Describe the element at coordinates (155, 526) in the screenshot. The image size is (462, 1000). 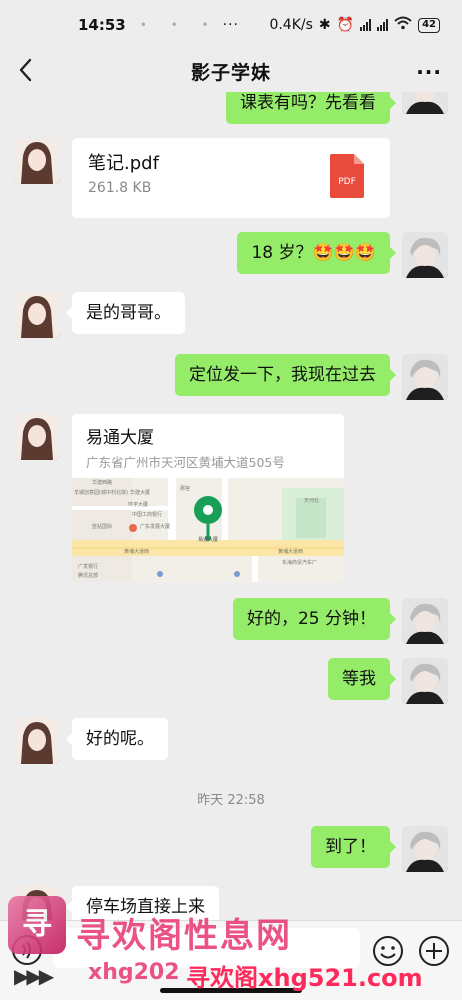
I see `map-label: 广东发展大厦` at that location.